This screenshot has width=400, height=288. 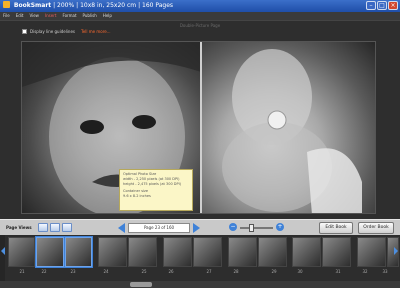 What do you see at coordinates (152, 184) in the screenshot?
I see `tooltip-line-3: height - 2,475 pixels (at 300 DPI)` at bounding box center [152, 184].